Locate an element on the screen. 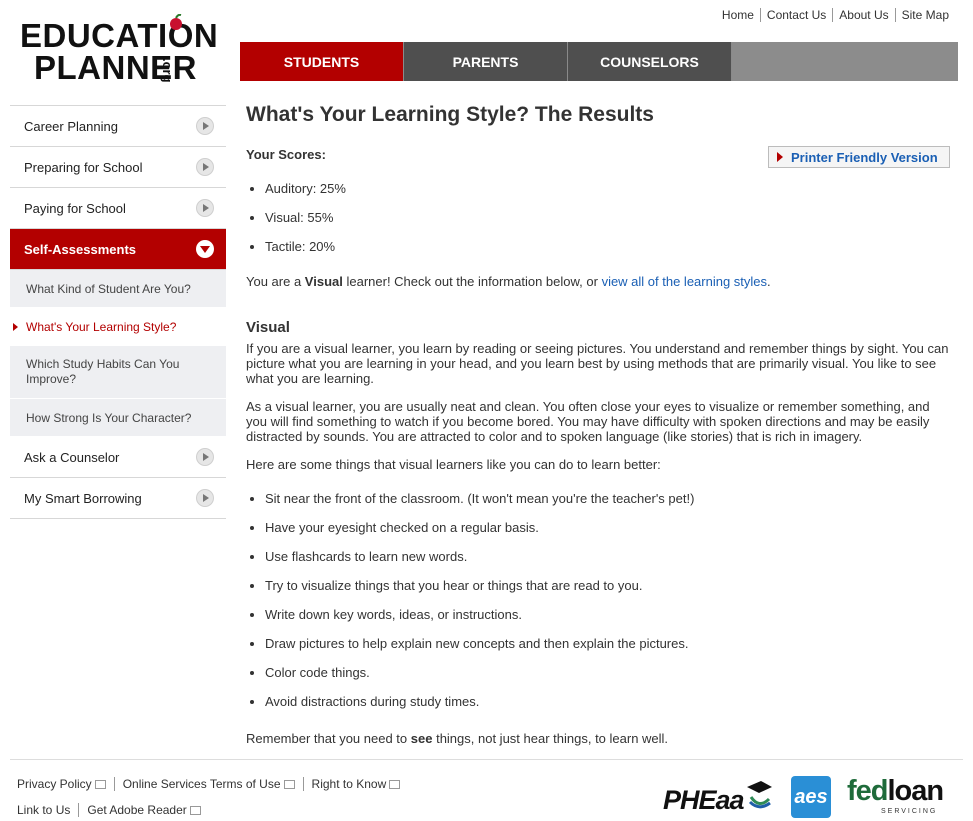  closing-bold: see is located at coordinates (421, 738).